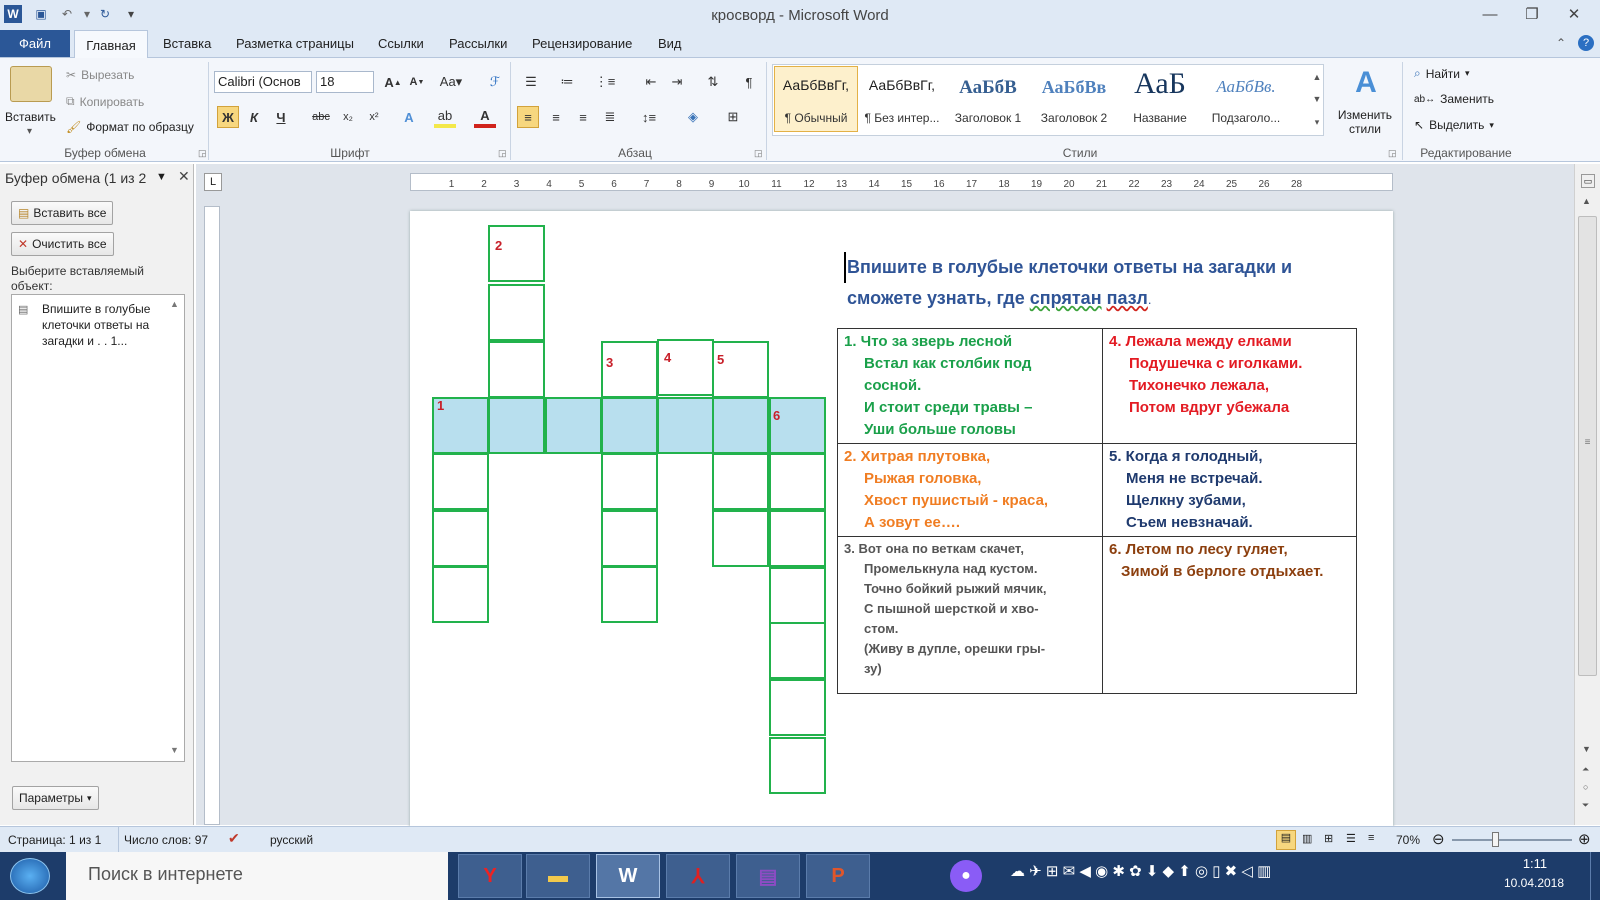  What do you see at coordinates (670, 43) in the screenshot?
I see `tab-view: Вид` at bounding box center [670, 43].